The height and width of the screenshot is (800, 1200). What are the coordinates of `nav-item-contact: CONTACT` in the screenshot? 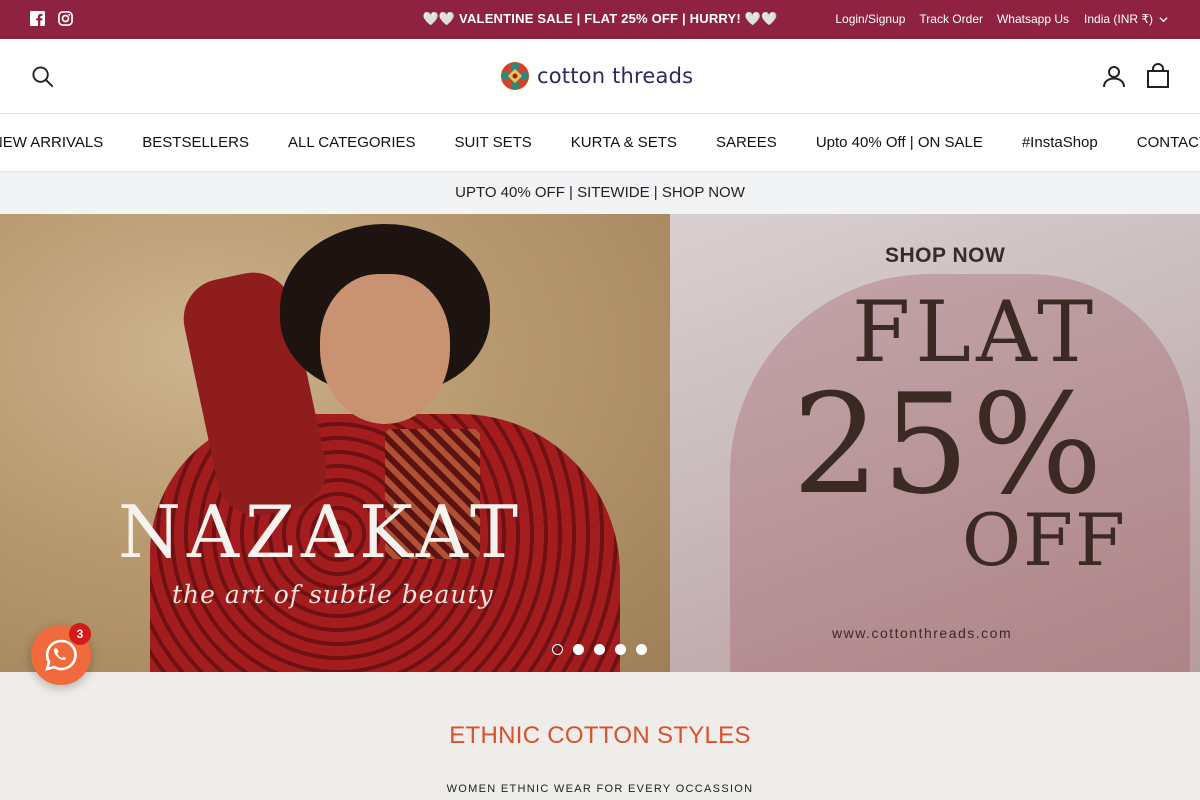 It's located at (1168, 142).